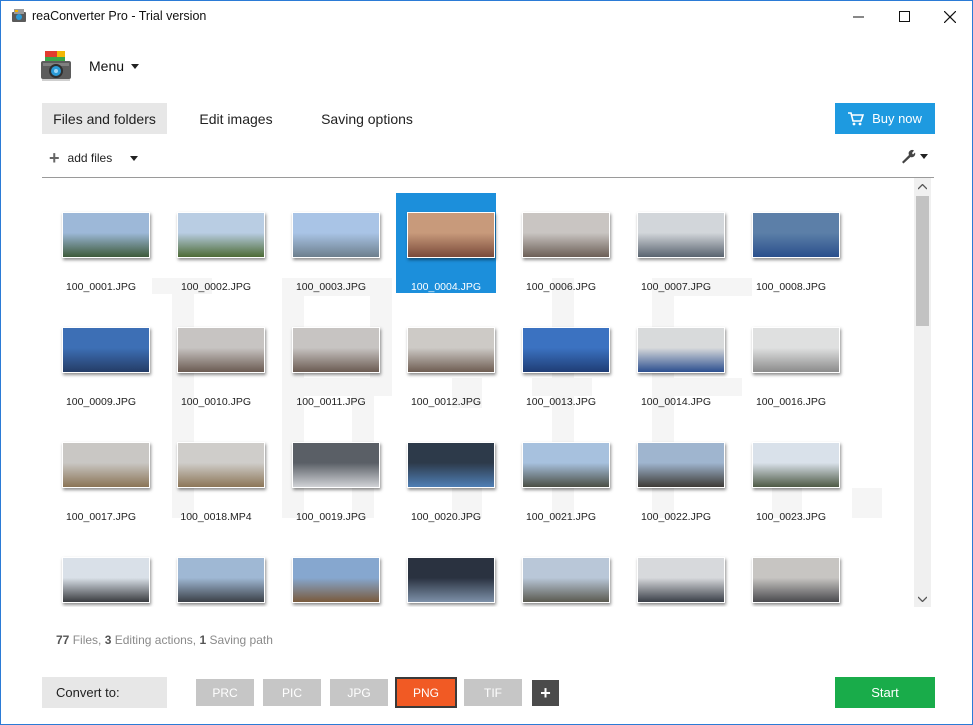 This screenshot has width=973, height=725. I want to click on title-bar: reaConverter Pro - Trial version, so click(486, 16).